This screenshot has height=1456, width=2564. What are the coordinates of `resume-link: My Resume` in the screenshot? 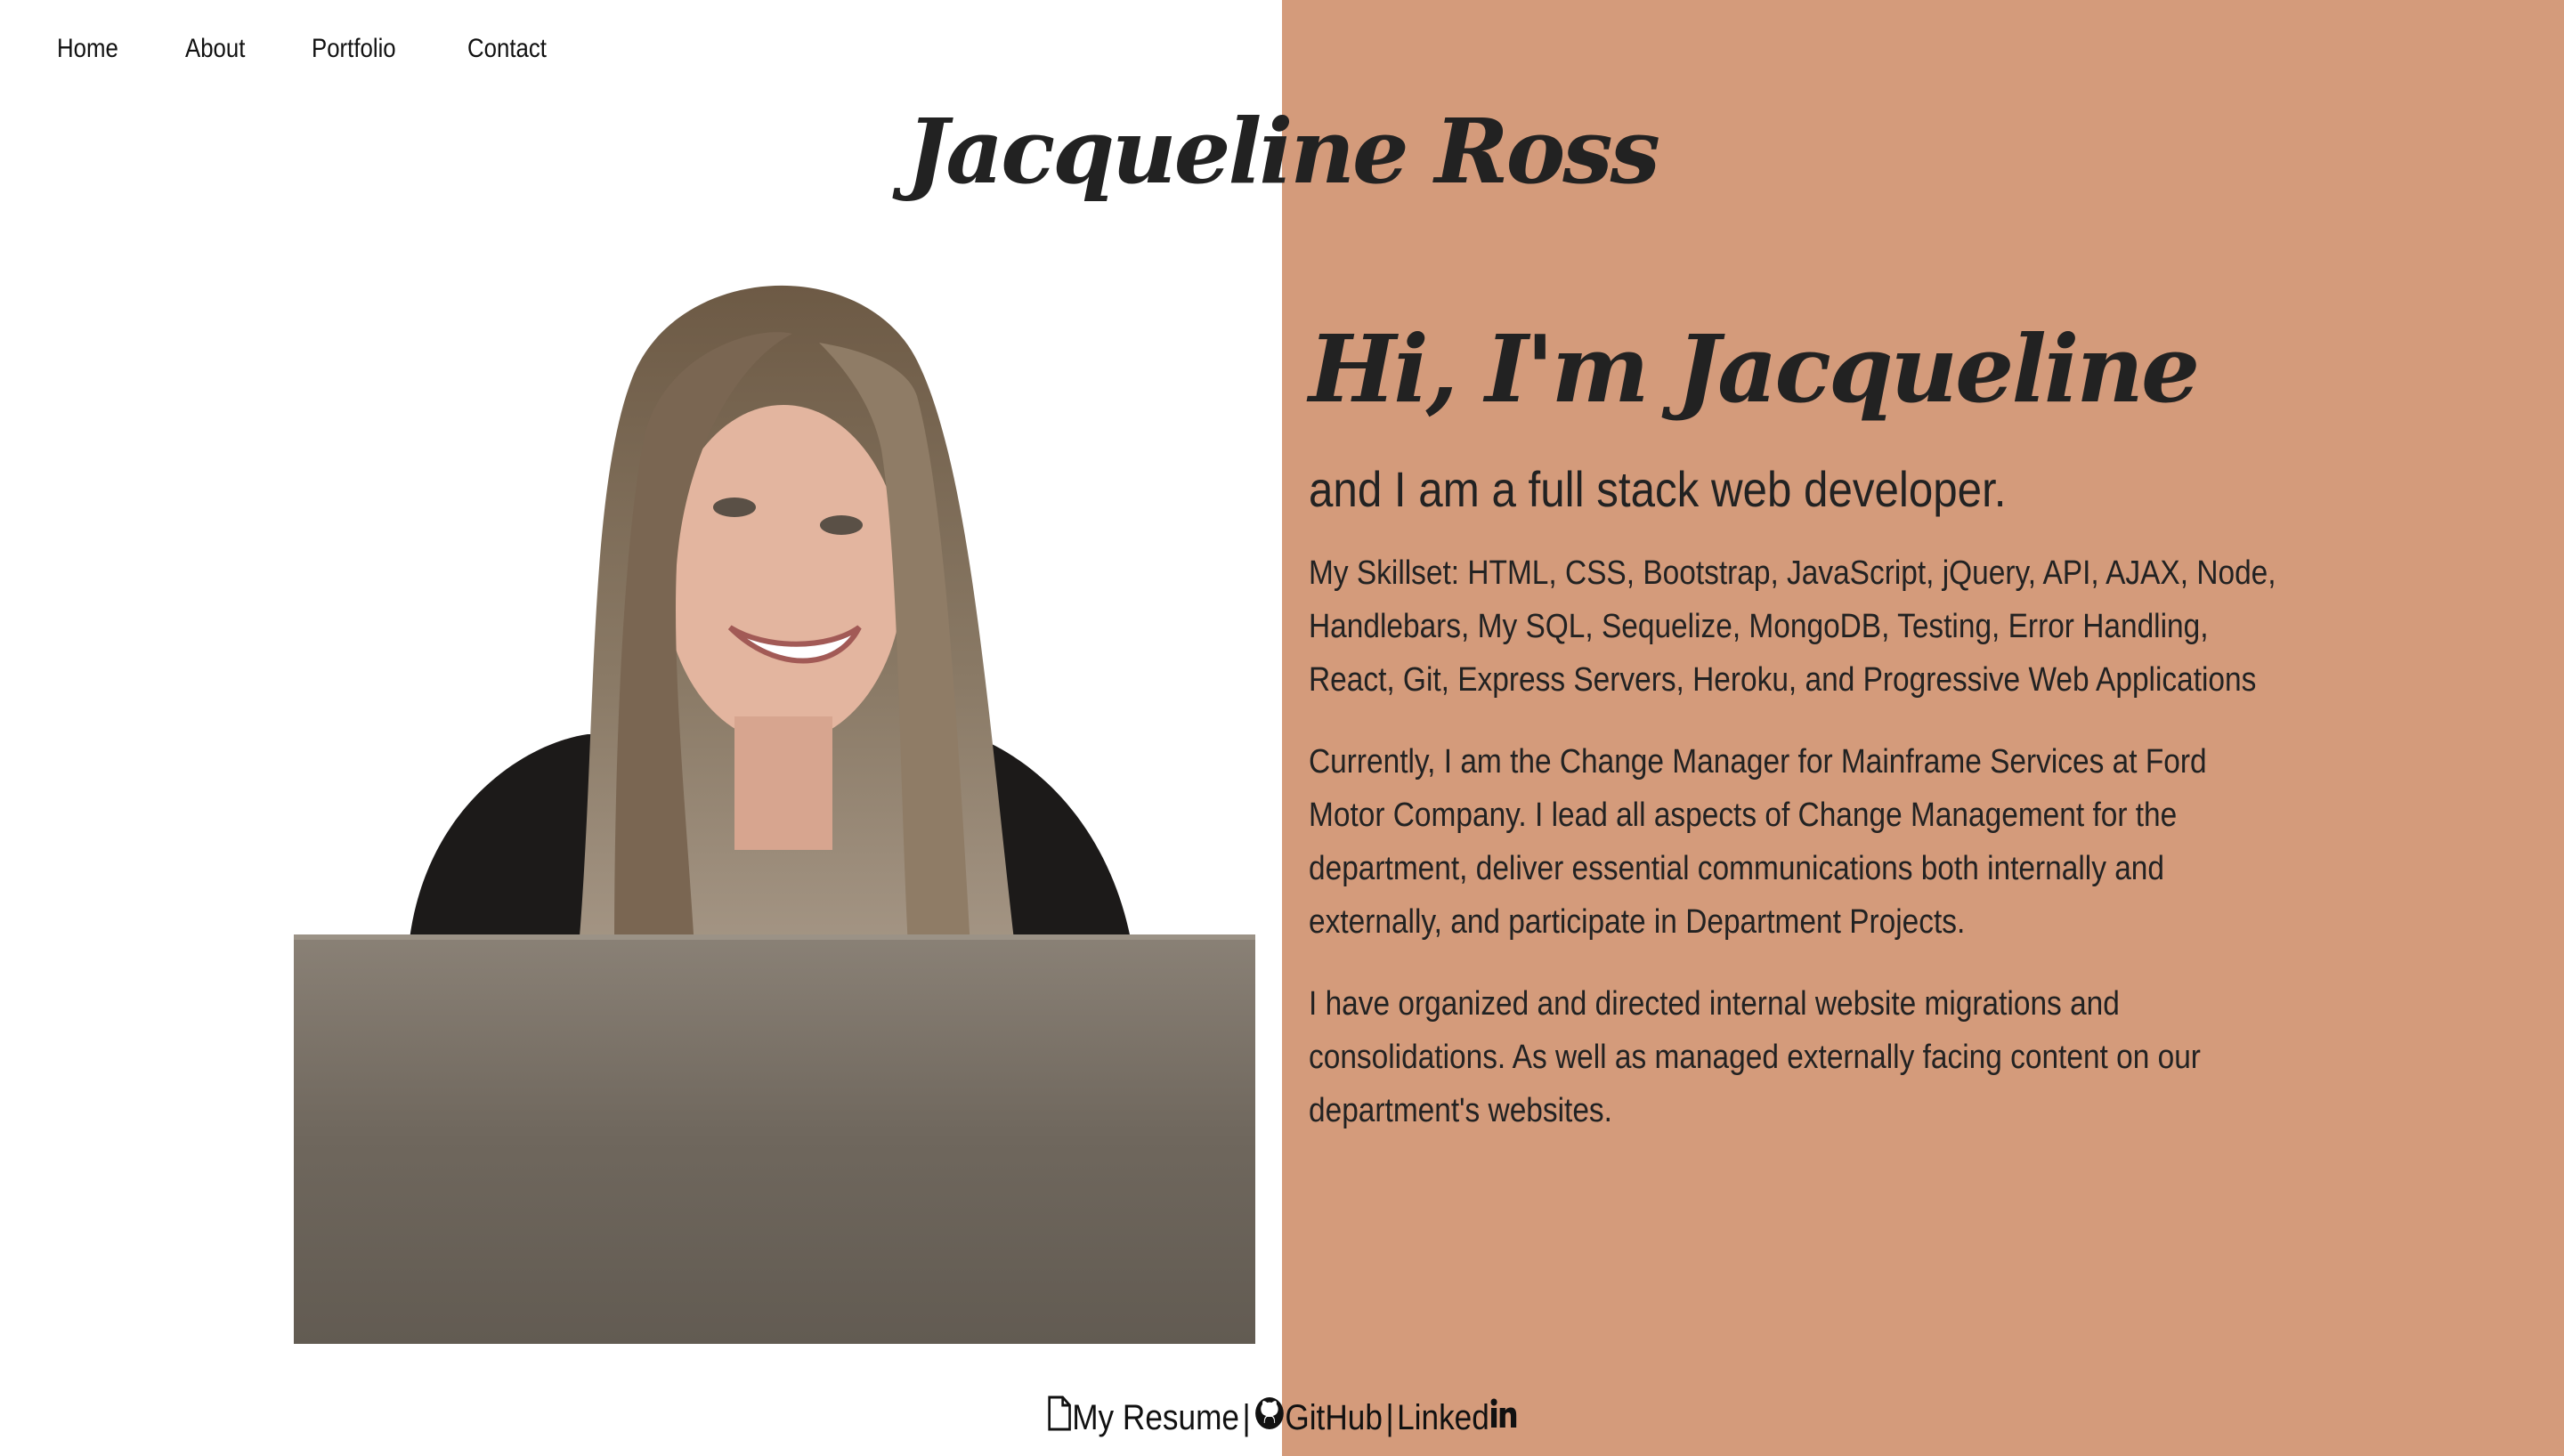 It's located at (1143, 1417).